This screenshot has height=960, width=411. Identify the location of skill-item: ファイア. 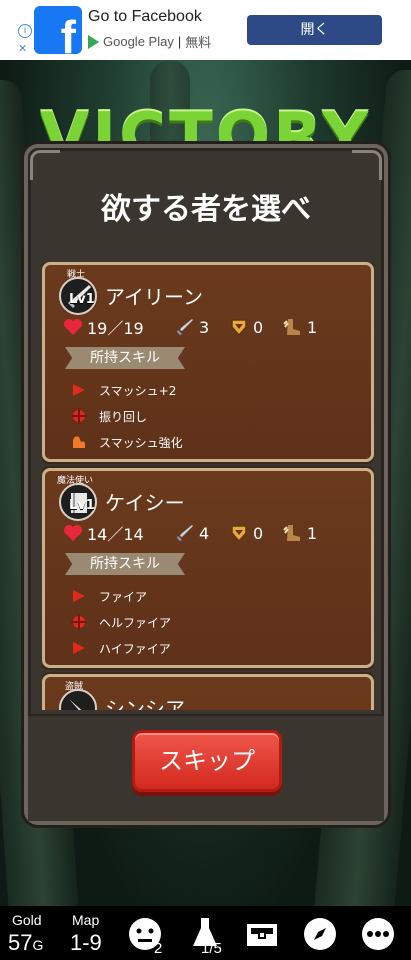
(109, 596).